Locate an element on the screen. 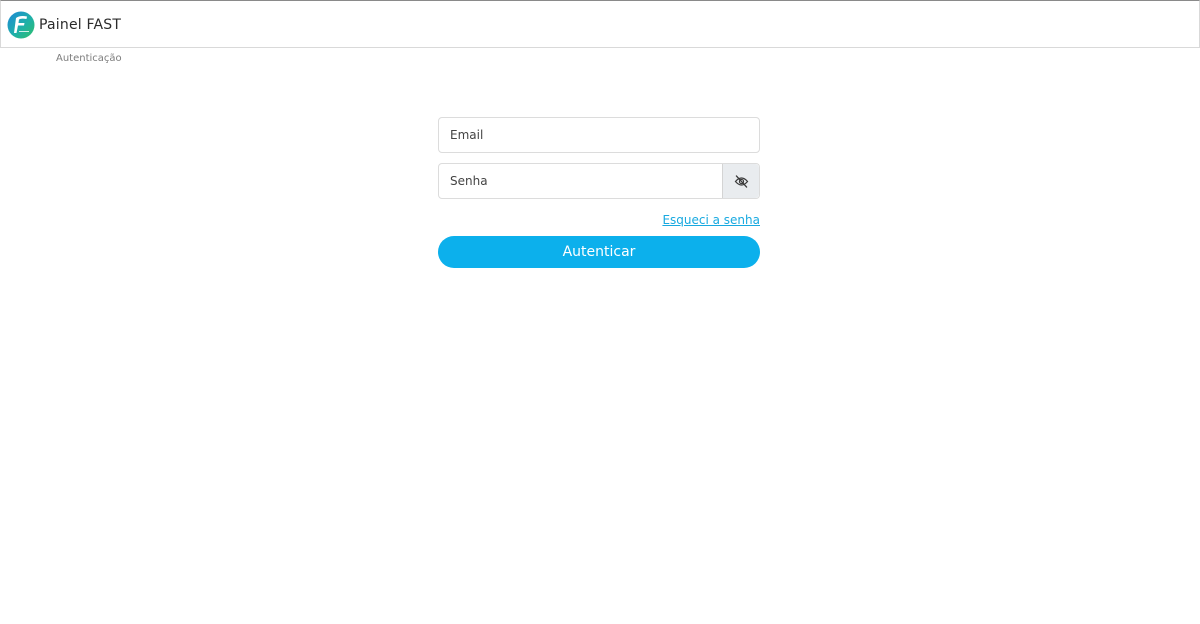 This screenshot has height=624, width=1200. login-form: Esqueci a senha Autenticar is located at coordinates (599, 192).